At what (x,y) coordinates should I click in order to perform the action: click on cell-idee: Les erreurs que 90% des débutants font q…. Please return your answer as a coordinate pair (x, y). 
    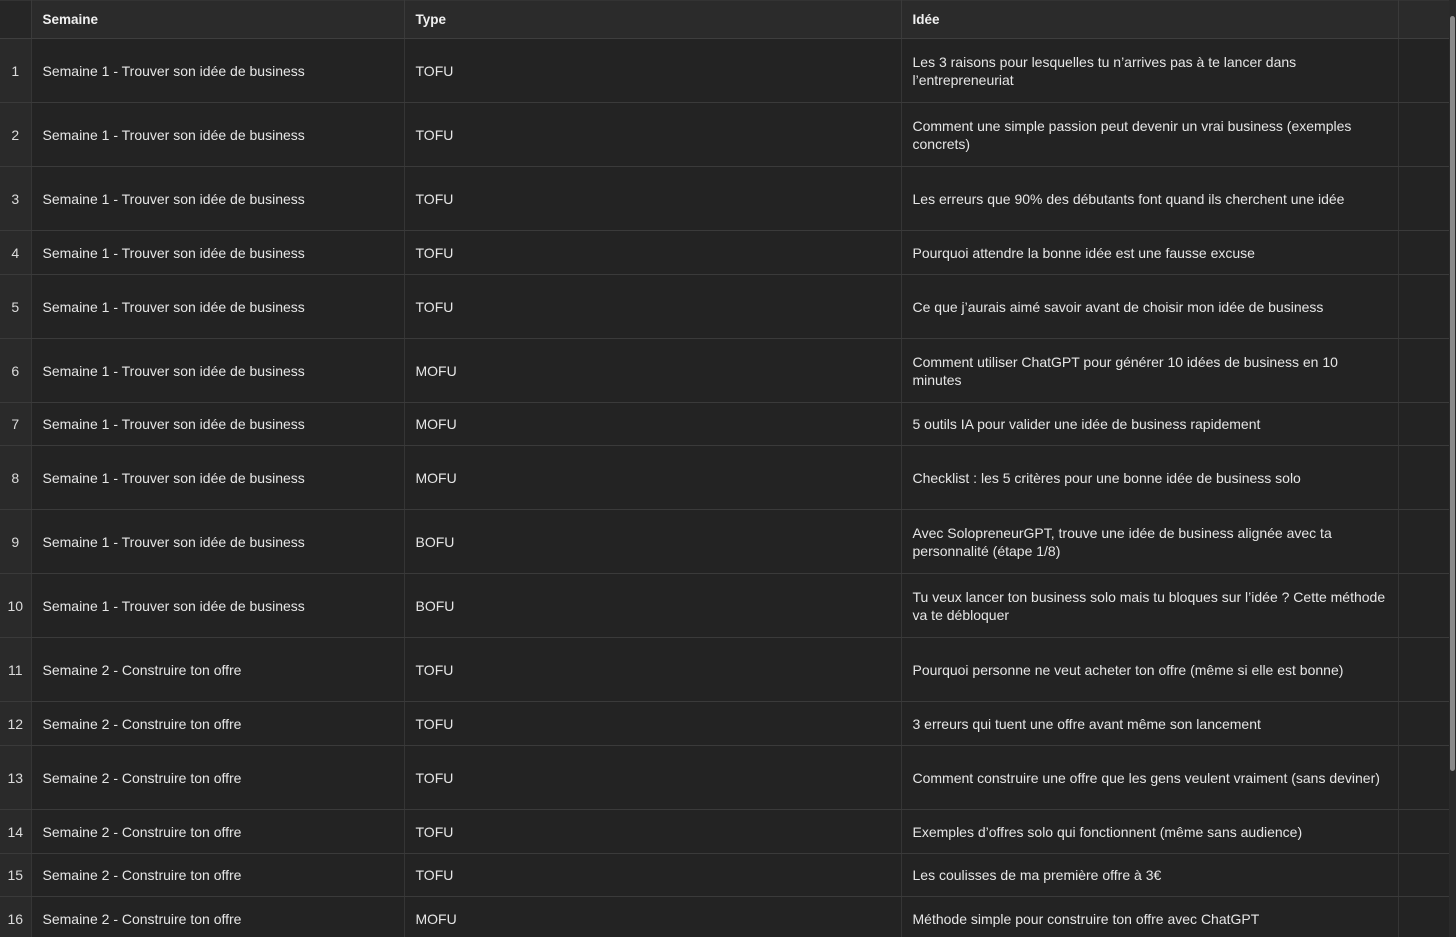
    Looking at the image, I should click on (1150, 198).